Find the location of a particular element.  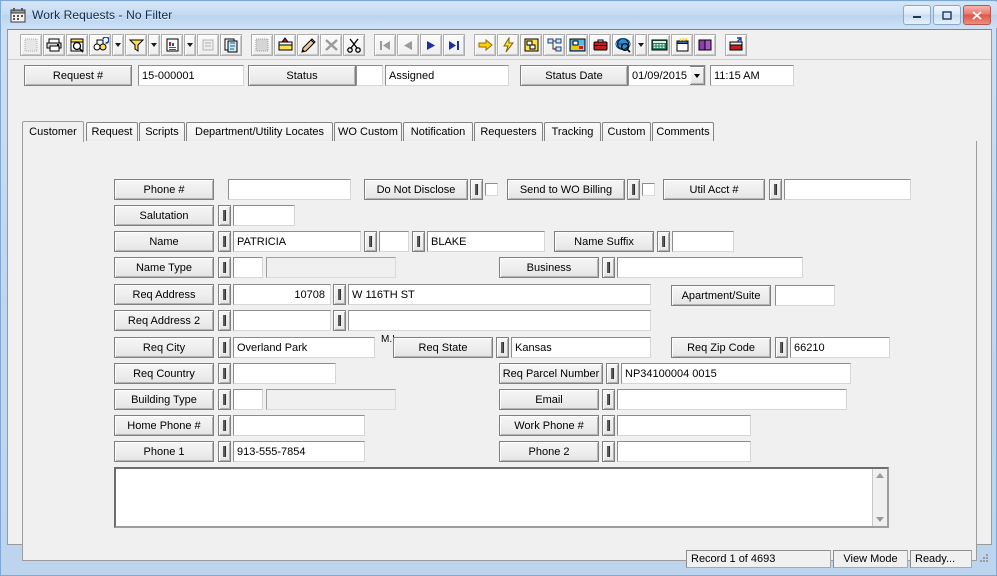

business-label: Business is located at coordinates (549, 267).